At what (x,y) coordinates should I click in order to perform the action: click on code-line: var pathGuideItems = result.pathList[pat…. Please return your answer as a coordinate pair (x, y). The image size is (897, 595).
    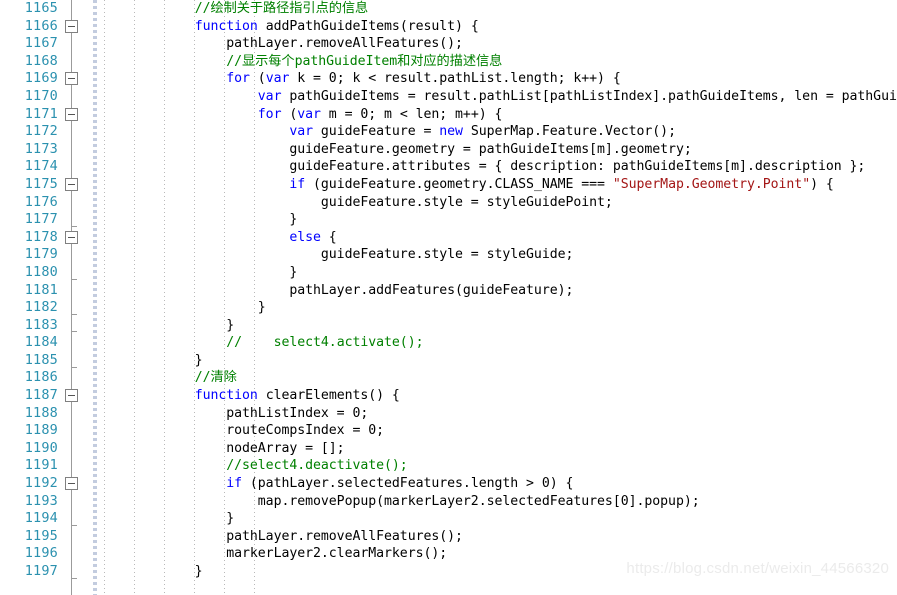
    Looking at the image, I should click on (498, 97).